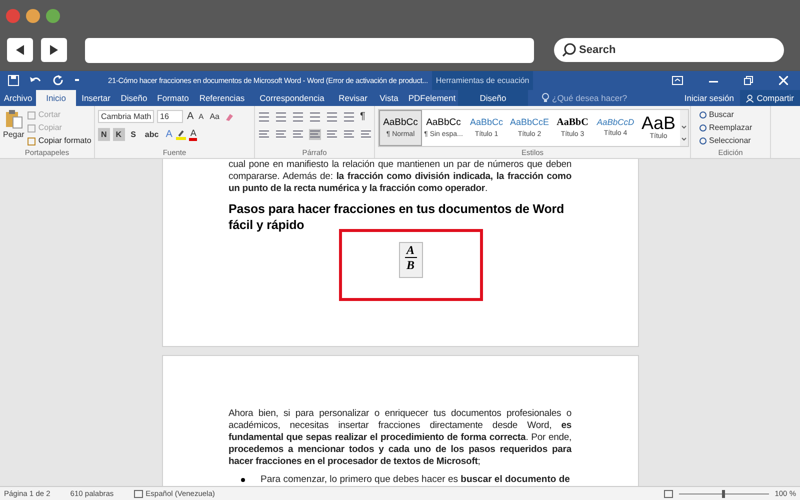  I want to click on highlight-icon, so click(181, 135).